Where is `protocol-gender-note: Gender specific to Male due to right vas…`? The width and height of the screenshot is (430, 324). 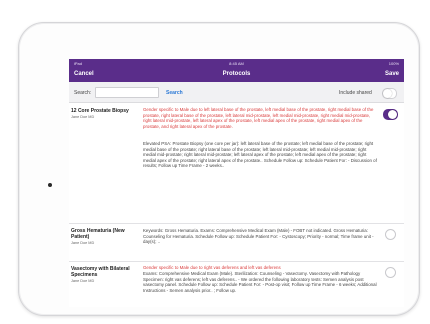
protocol-gender-note: Gender specific to Male due to right vas… is located at coordinates (212, 267).